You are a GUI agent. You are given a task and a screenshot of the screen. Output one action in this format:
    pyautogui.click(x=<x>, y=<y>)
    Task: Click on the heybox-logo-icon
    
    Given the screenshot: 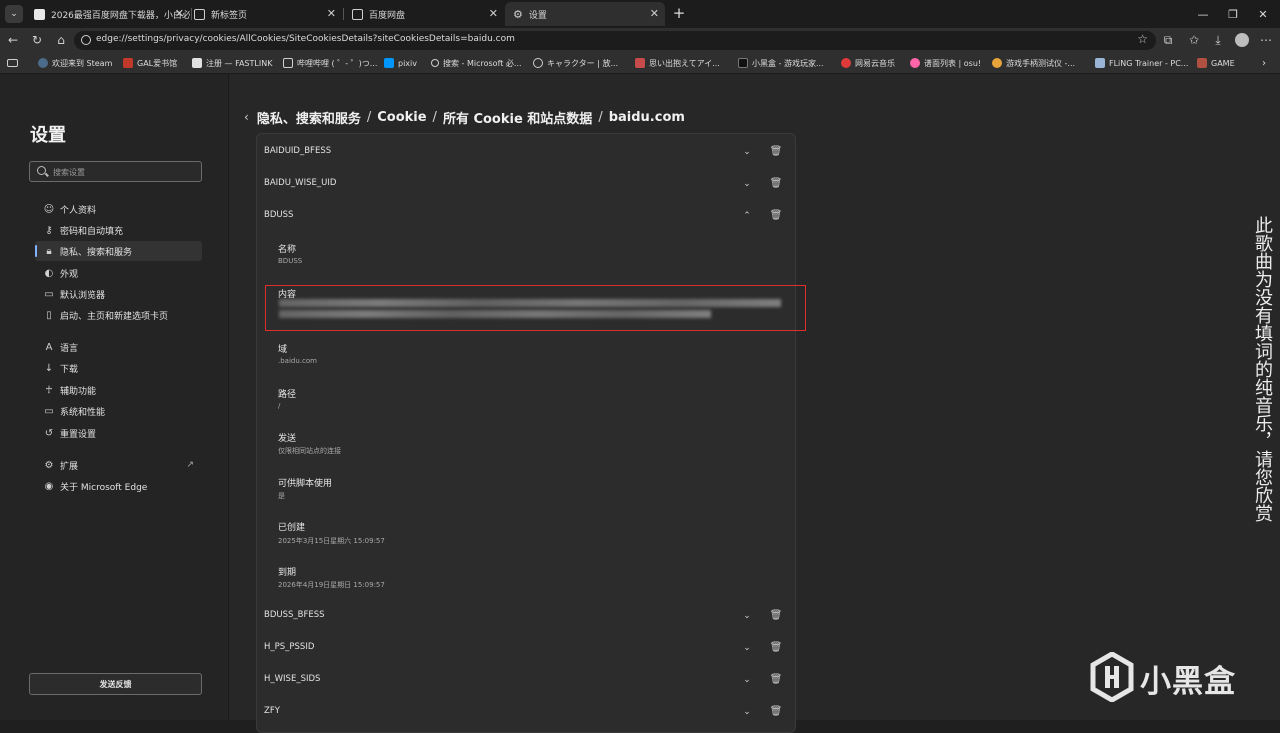 What is the action you would take?
    pyautogui.click(x=1112, y=677)
    